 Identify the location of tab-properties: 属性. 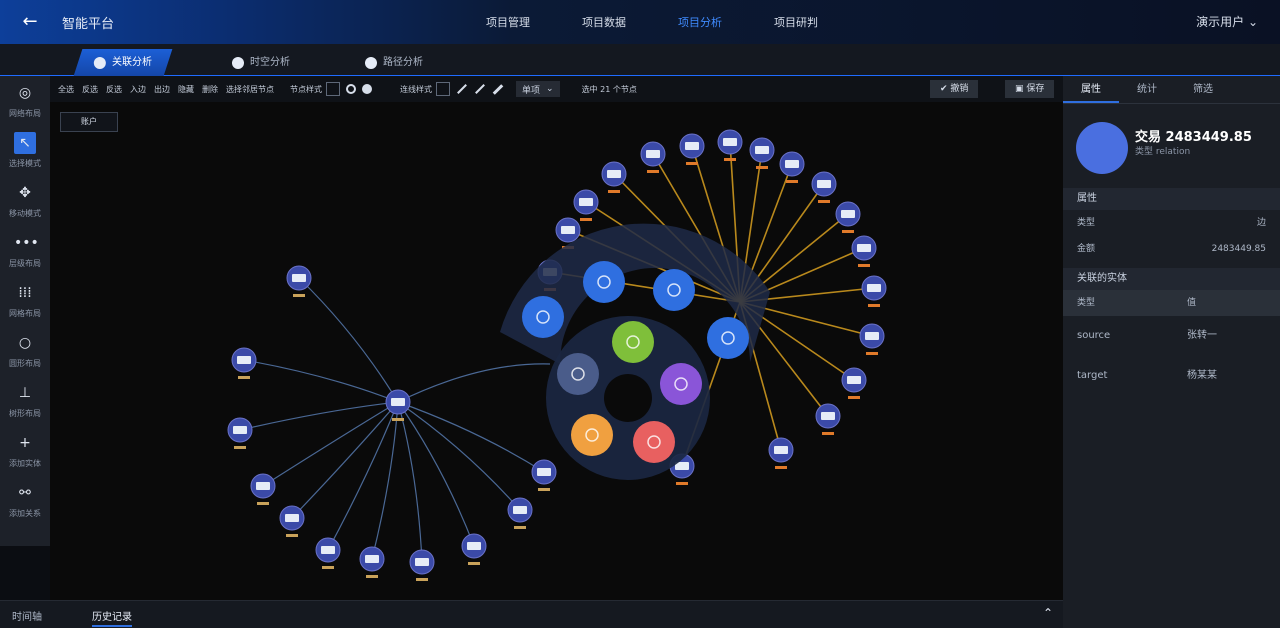
(1091, 89).